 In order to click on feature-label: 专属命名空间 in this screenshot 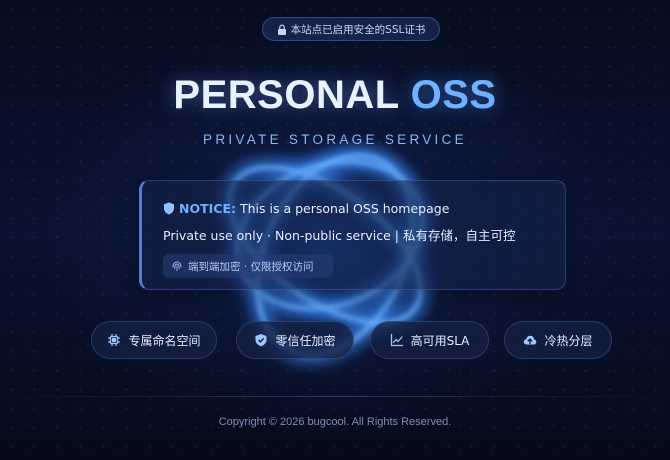, I will do `click(164, 340)`.